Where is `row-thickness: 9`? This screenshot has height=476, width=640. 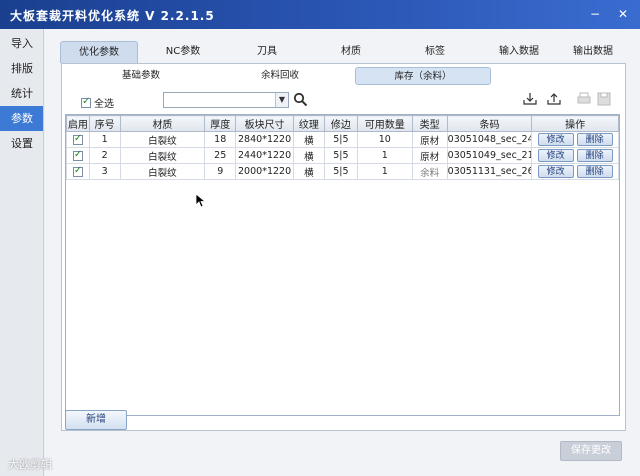
row-thickness: 9 is located at coordinates (220, 171).